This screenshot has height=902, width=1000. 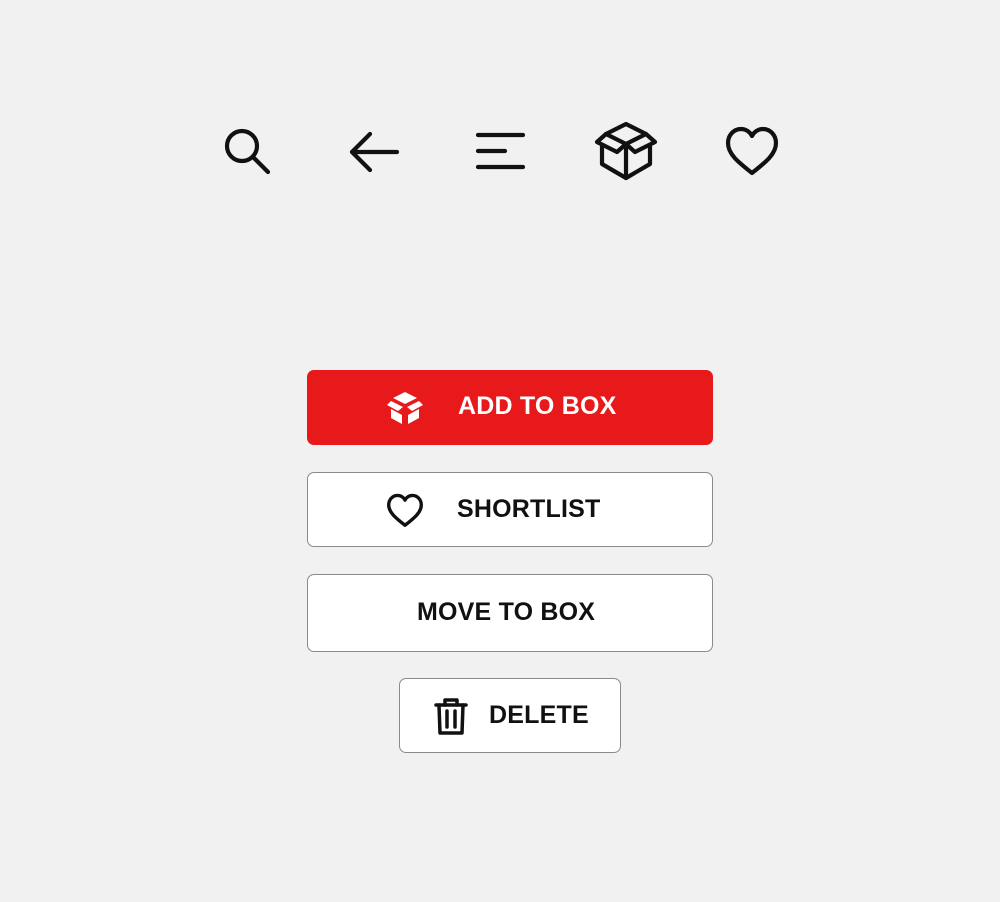 I want to click on move-to-box-button: MOVE TO BOX, so click(x=510, y=613).